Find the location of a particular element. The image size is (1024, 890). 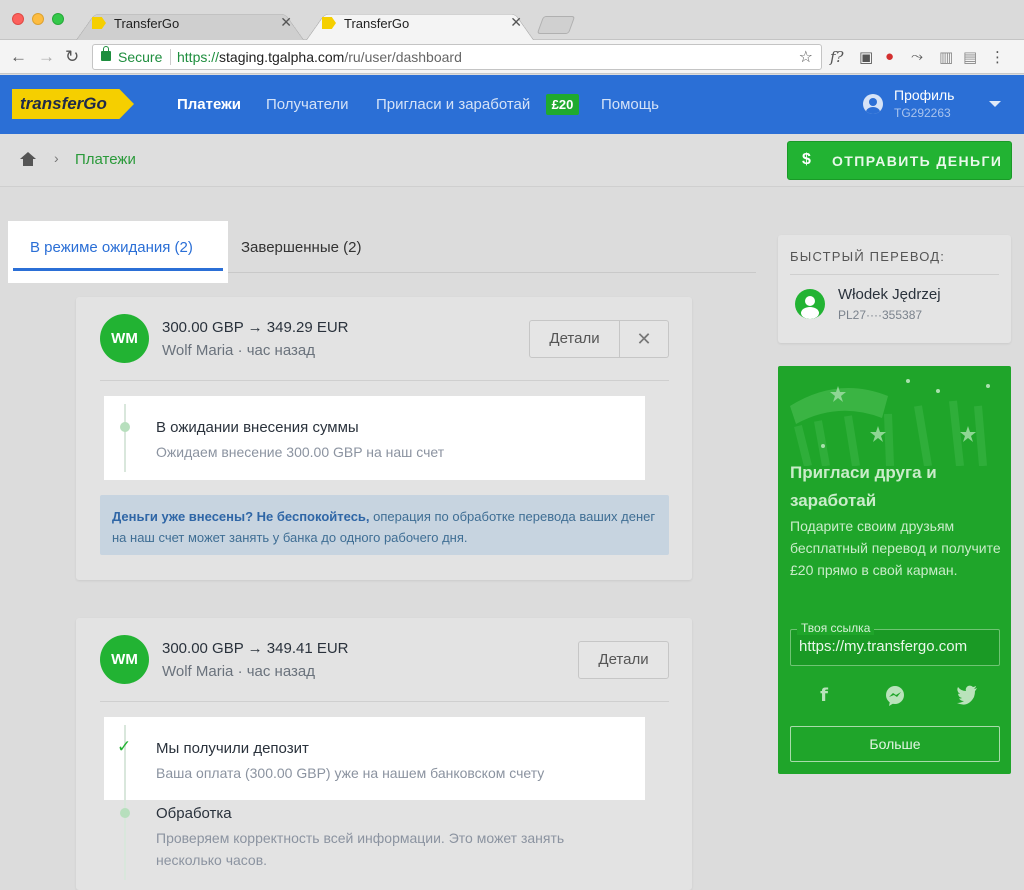

referral-link-field: Твоя ссылка is located at coordinates (895, 643).